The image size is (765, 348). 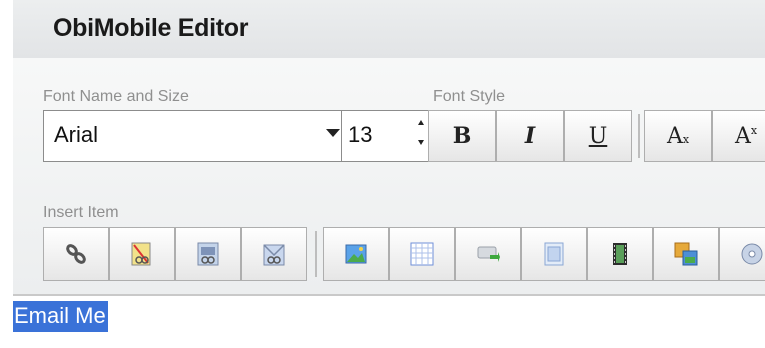 I want to click on italic-icon: I, so click(x=530, y=136).